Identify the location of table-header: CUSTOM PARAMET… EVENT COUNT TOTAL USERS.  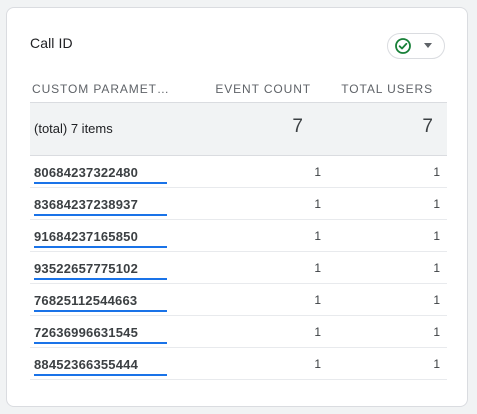
(238, 90).